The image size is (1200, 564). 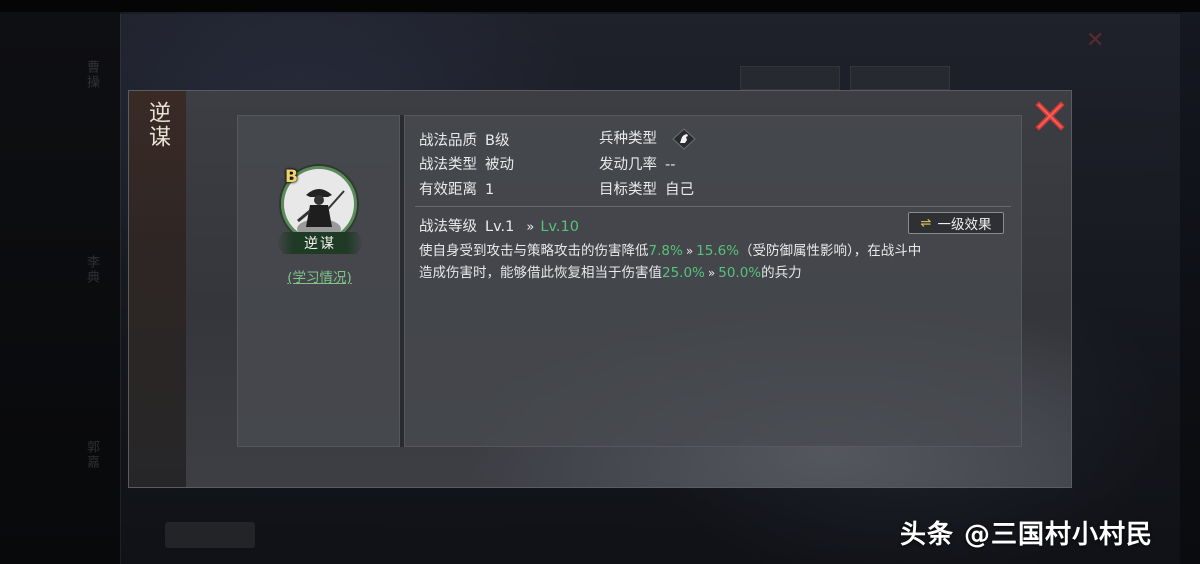 I want to click on effect-button-label: 一级效果, so click(x=964, y=225).